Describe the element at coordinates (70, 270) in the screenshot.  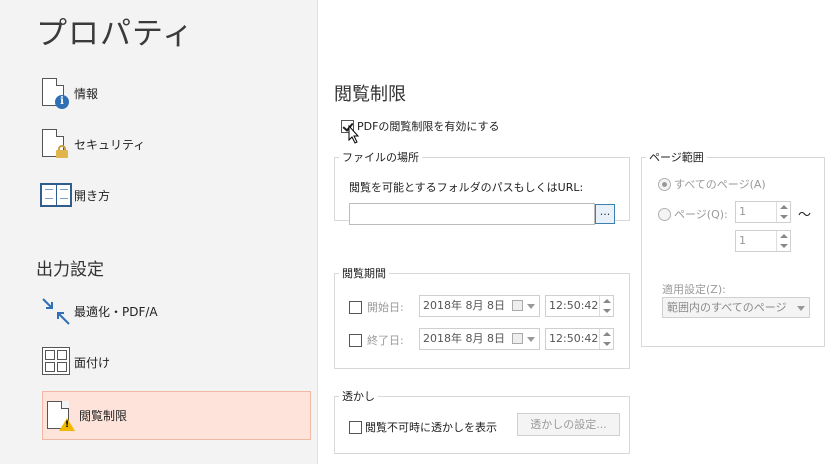
I see `output-section-title: 出力設定` at that location.